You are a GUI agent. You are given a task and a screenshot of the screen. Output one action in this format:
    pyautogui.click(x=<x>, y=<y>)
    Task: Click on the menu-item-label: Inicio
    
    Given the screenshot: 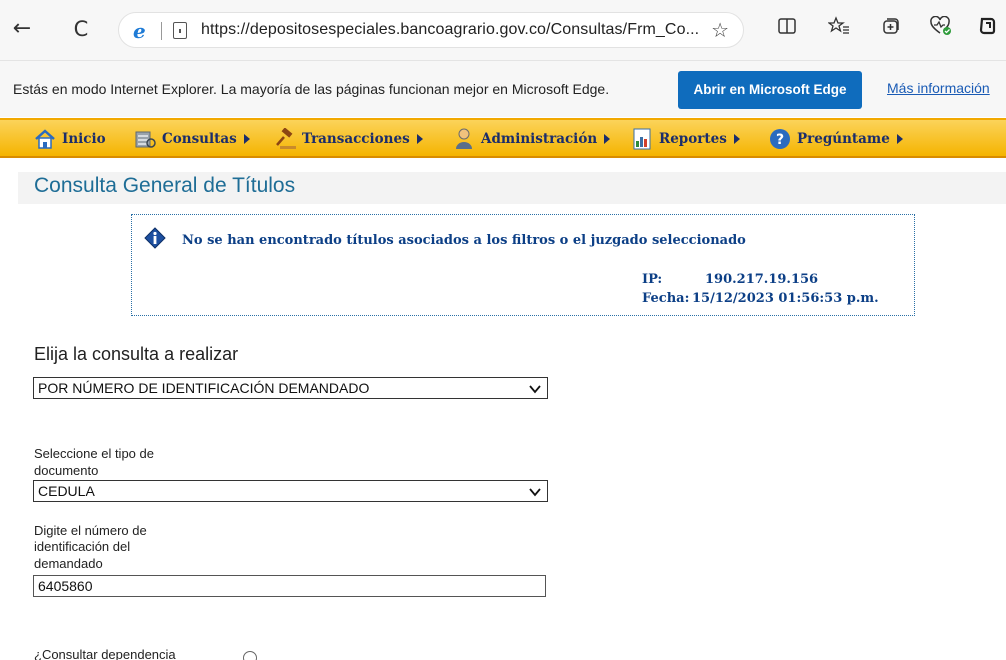 What is the action you would take?
    pyautogui.click(x=84, y=139)
    